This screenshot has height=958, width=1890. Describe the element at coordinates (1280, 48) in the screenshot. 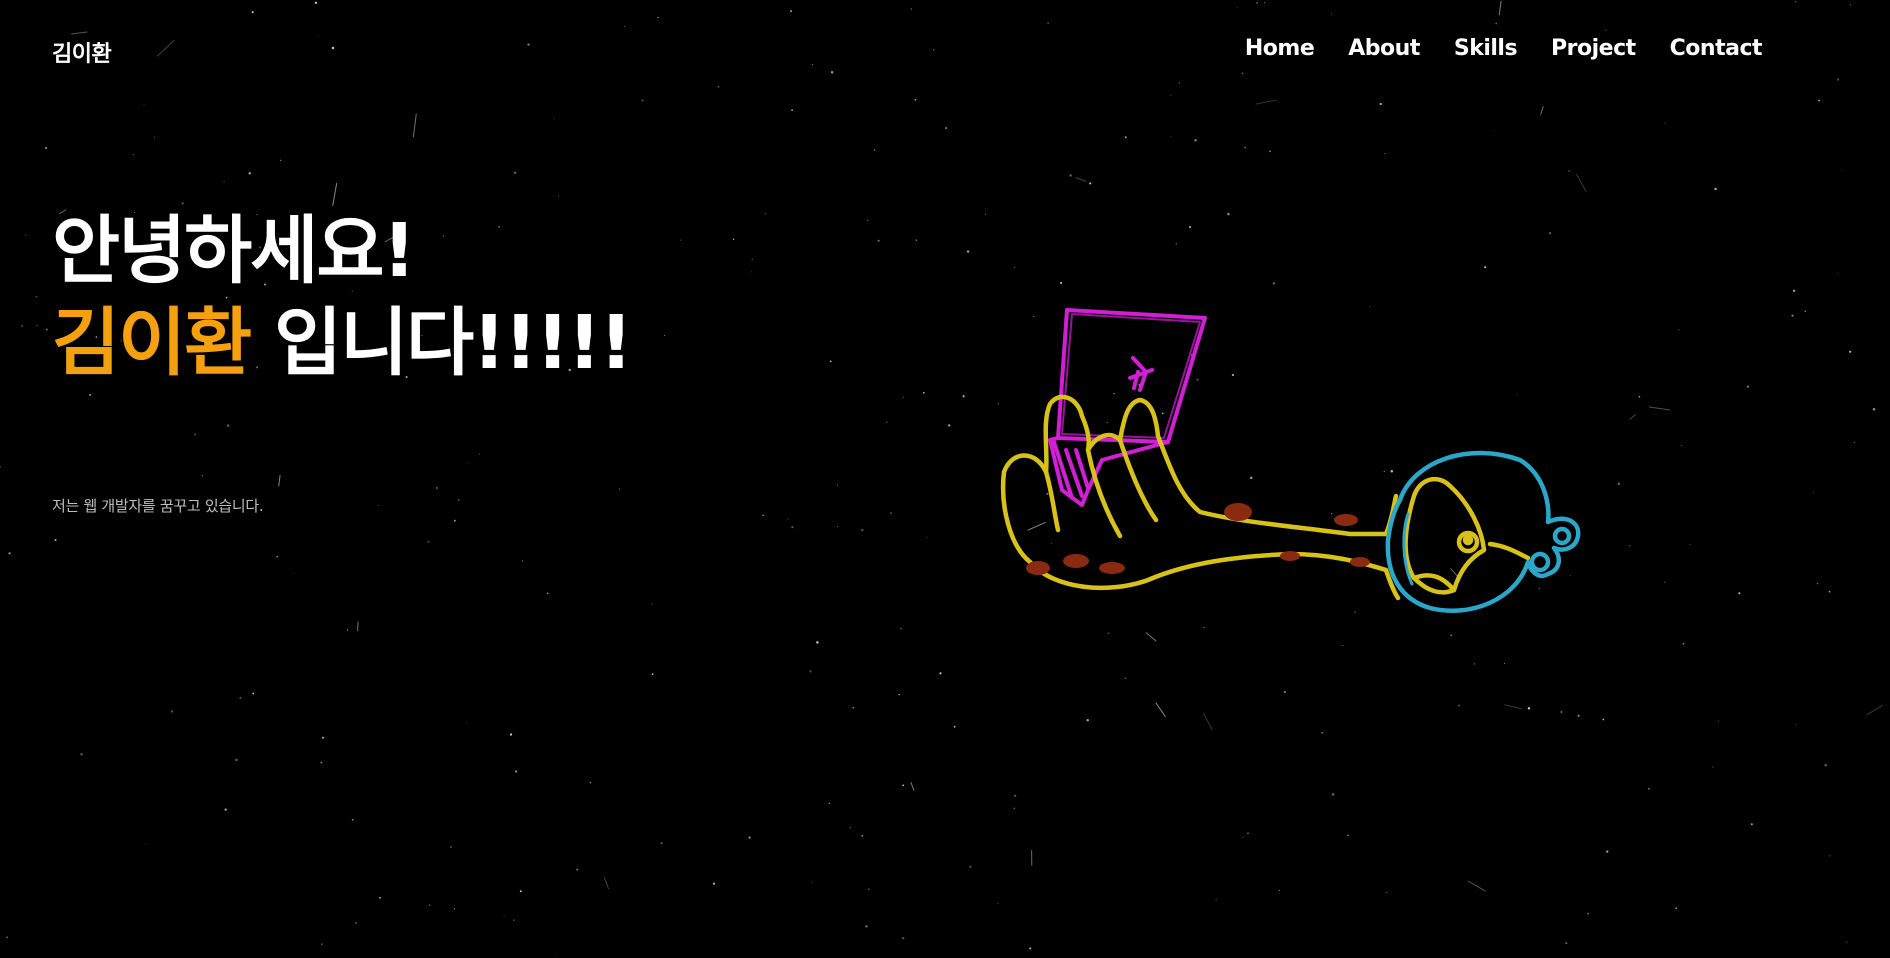

I see `nav-home: Home` at that location.